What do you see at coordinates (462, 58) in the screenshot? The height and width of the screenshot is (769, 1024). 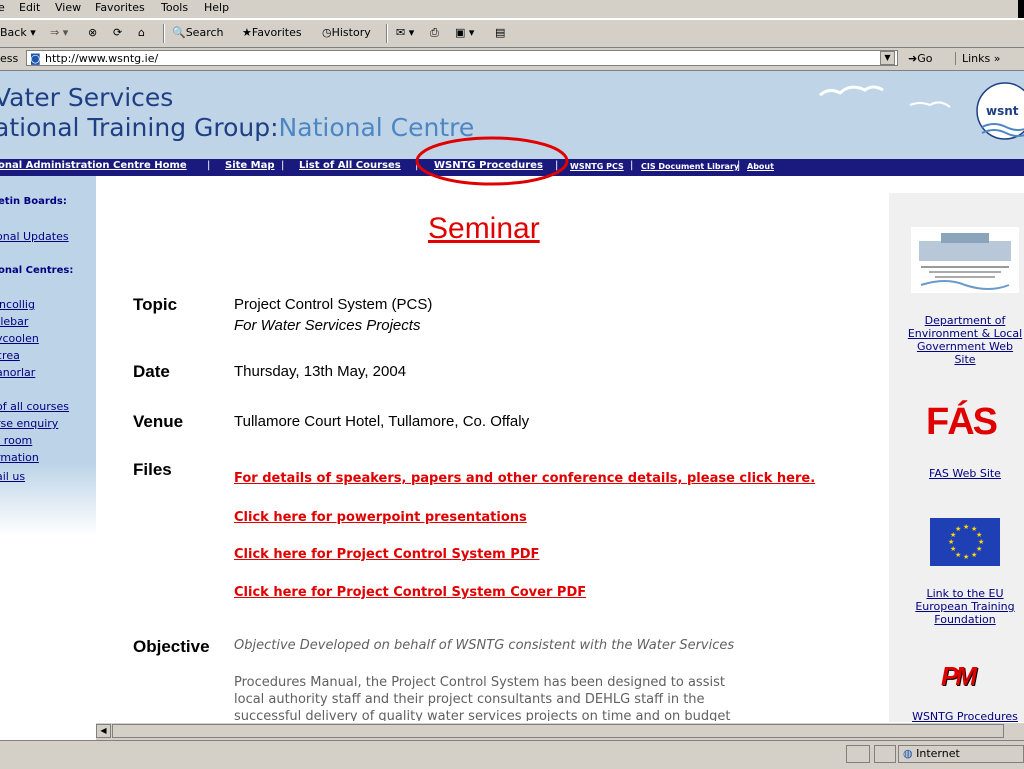 I see `address-input: ◙ http://www.wsntg.ie/` at bounding box center [462, 58].